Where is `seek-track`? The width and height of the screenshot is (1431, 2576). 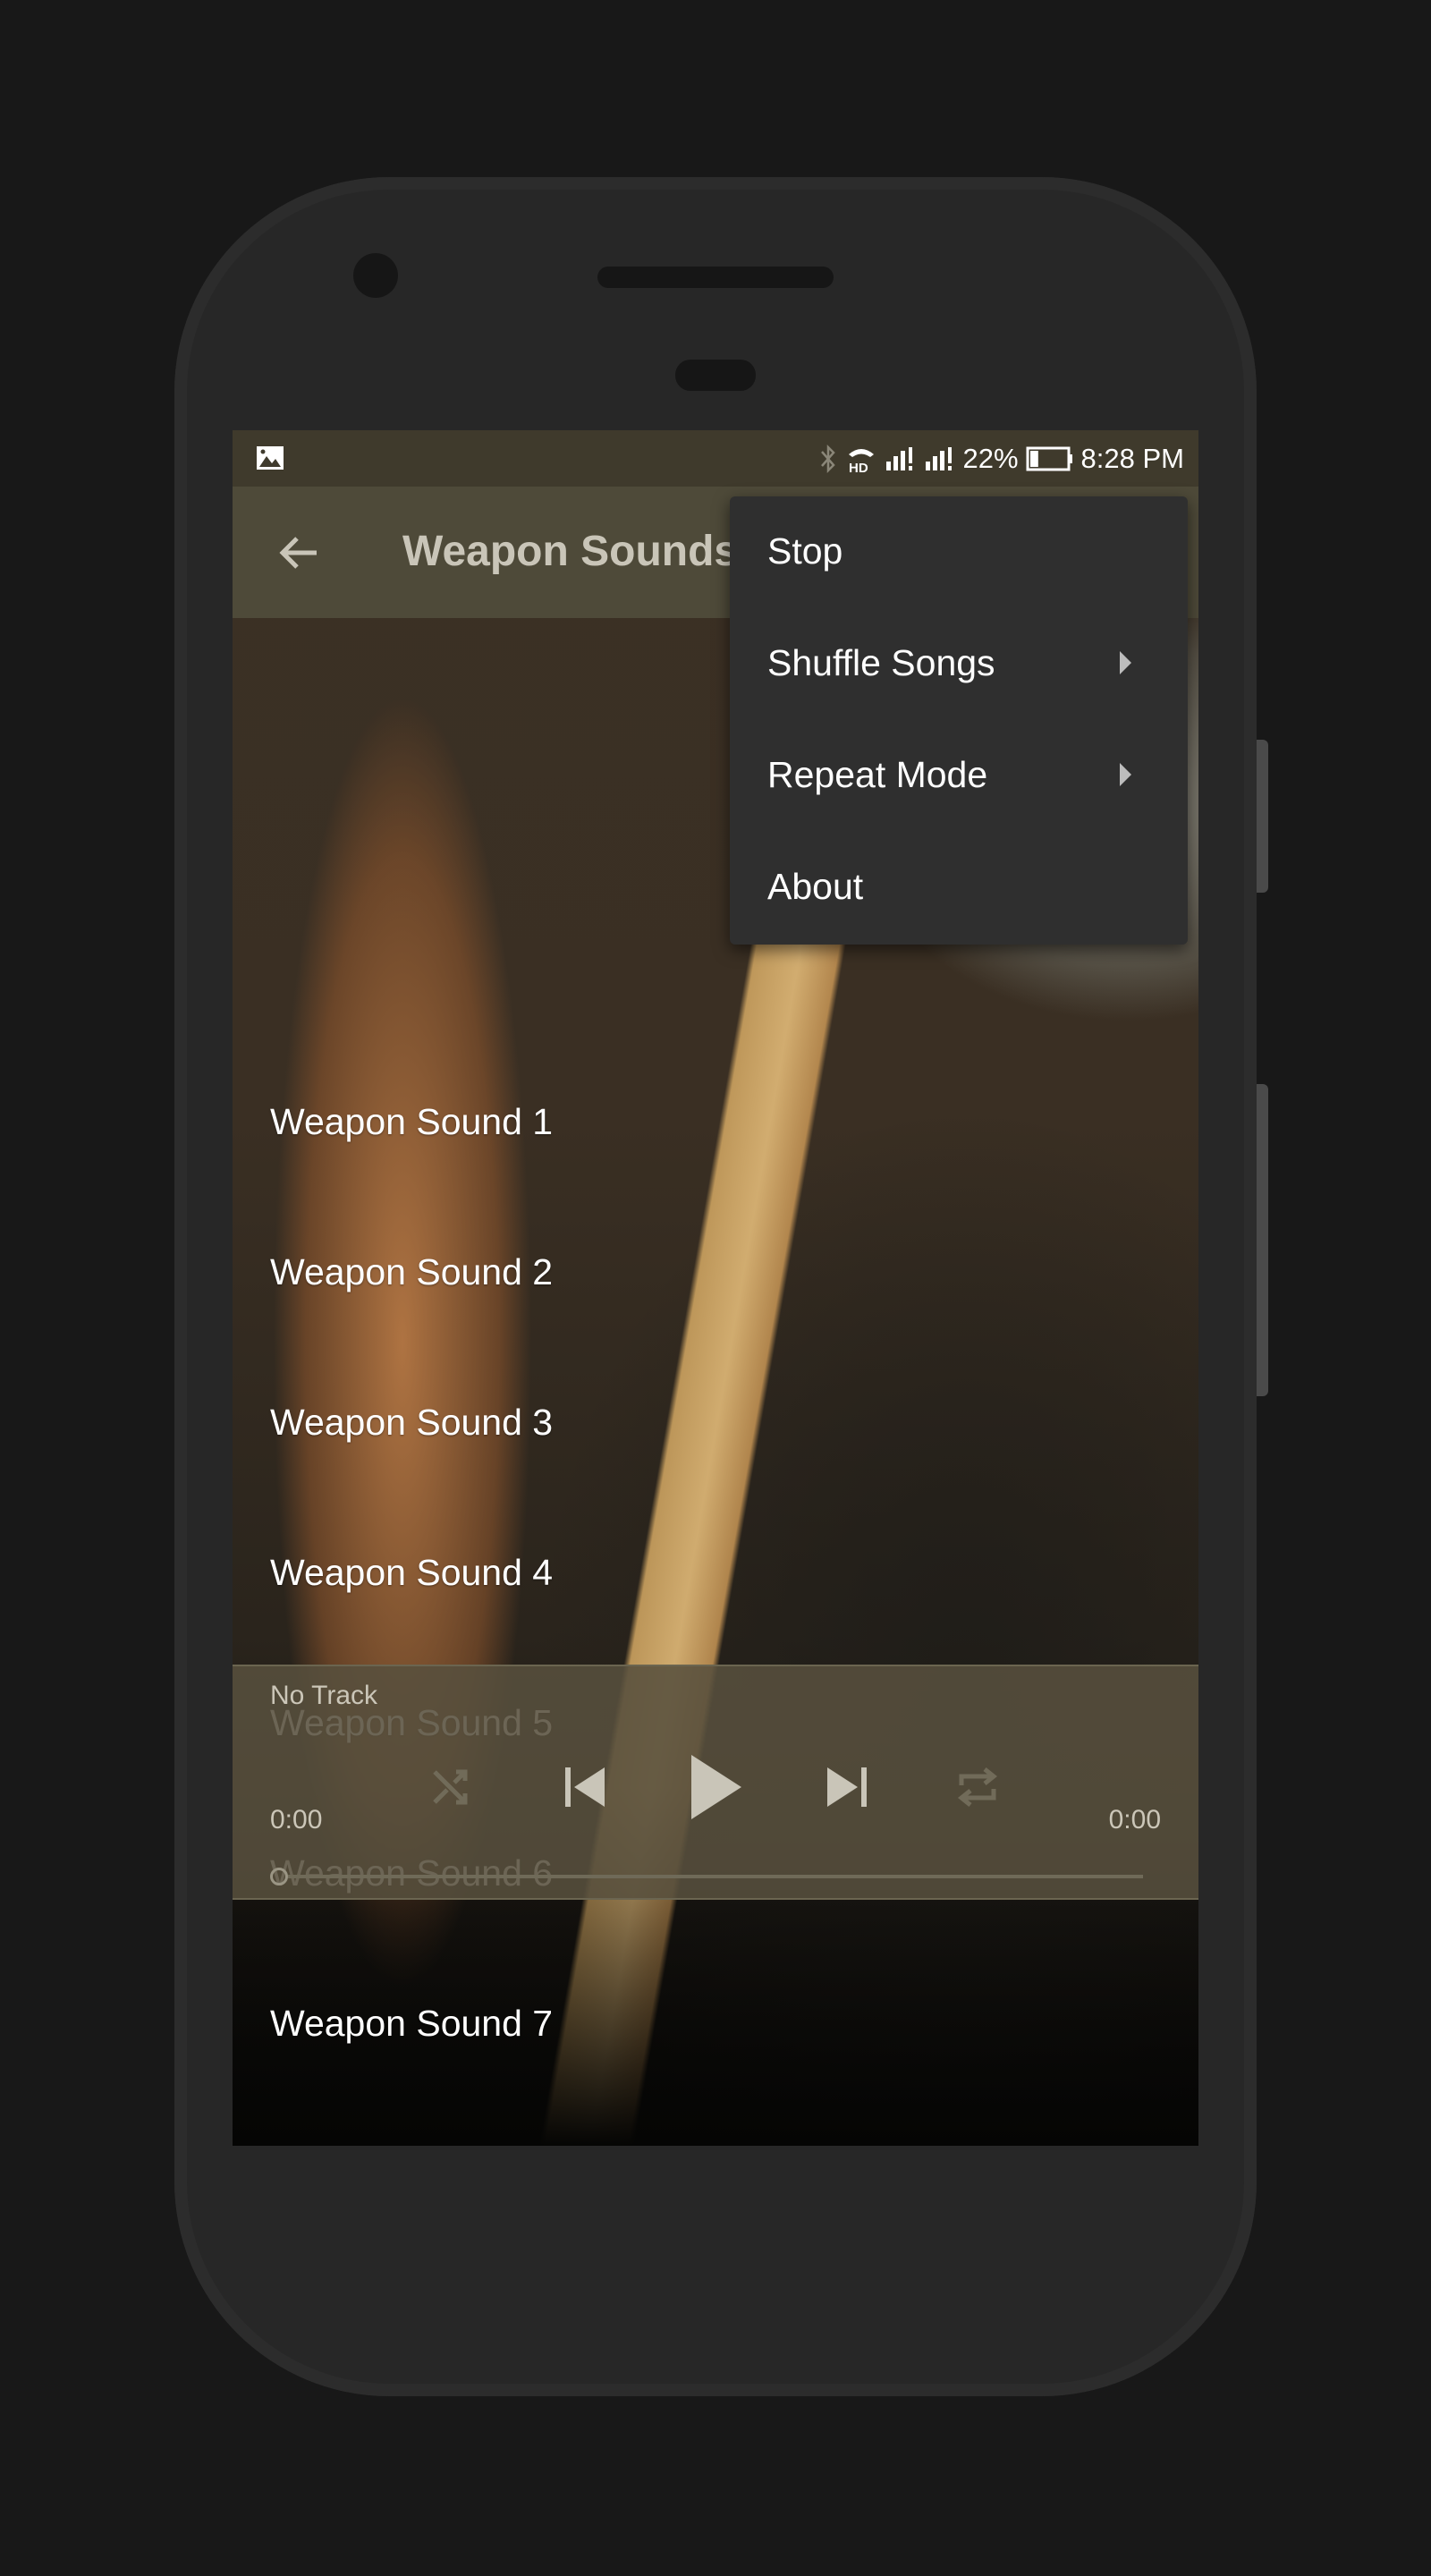
seek-track is located at coordinates (716, 1876).